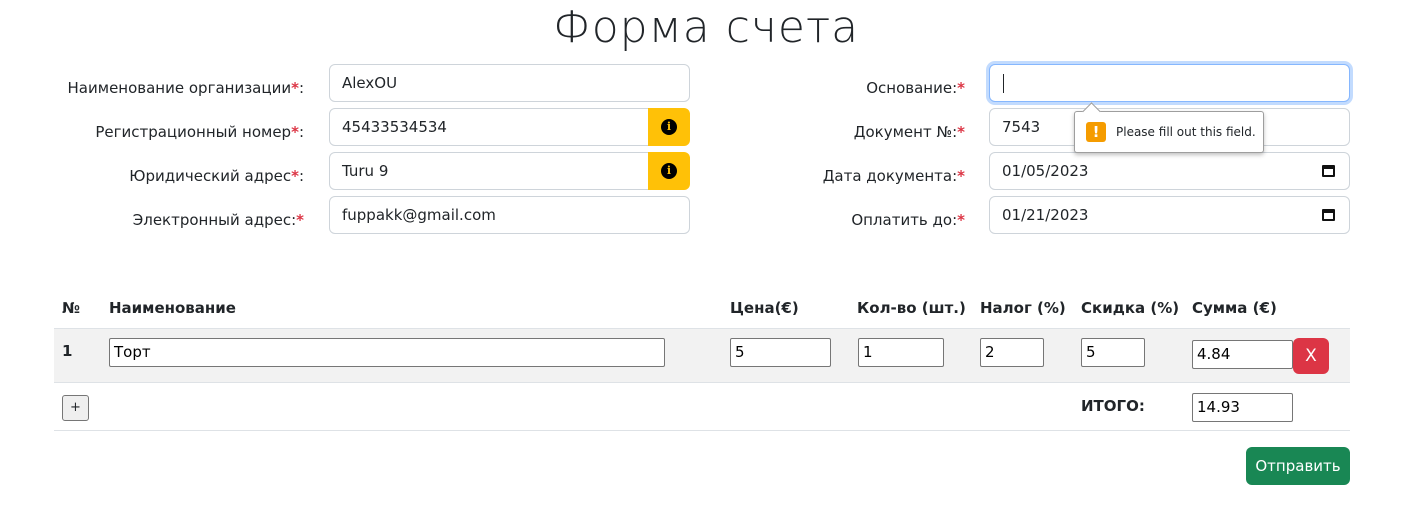 This screenshot has width=1412, height=511. Describe the element at coordinates (1169, 171) in the screenshot. I see `doc-date-input: 01/05/2023` at that location.